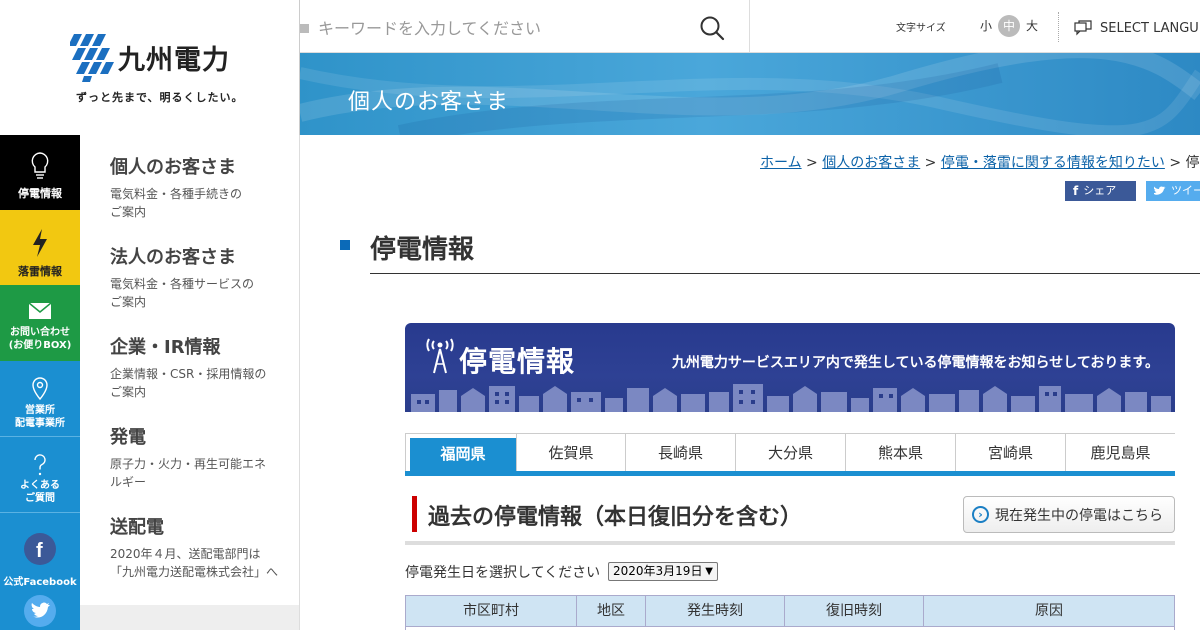 Image resolution: width=1200 pixels, height=630 pixels. What do you see at coordinates (463, 454) in the screenshot?
I see `tab-fukuoka: 福岡県` at bounding box center [463, 454].